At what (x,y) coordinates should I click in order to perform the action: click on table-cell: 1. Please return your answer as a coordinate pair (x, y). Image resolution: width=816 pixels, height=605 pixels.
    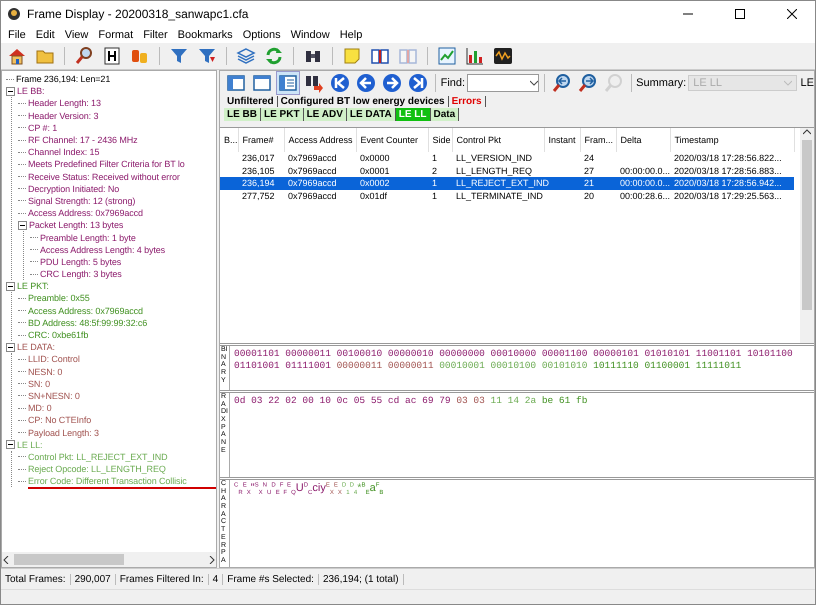
    Looking at the image, I should click on (435, 158).